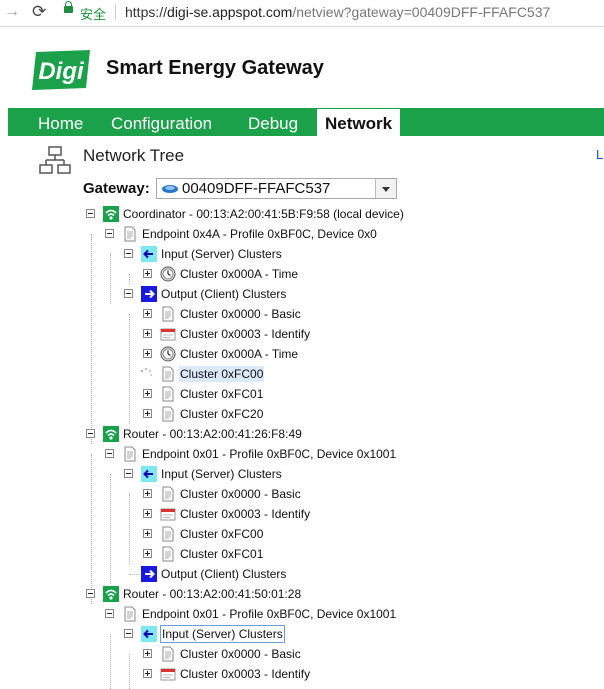 The width and height of the screenshot is (604, 689). I want to click on gateway-label: Gateway:, so click(116, 188).